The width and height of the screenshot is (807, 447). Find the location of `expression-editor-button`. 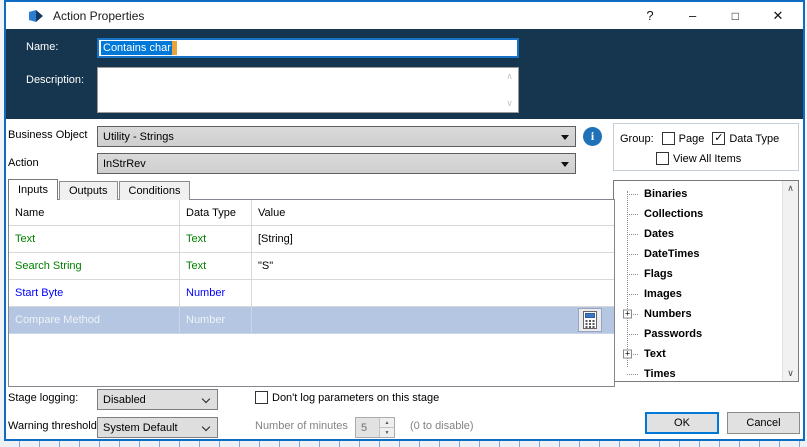

expression-editor-button is located at coordinates (590, 320).